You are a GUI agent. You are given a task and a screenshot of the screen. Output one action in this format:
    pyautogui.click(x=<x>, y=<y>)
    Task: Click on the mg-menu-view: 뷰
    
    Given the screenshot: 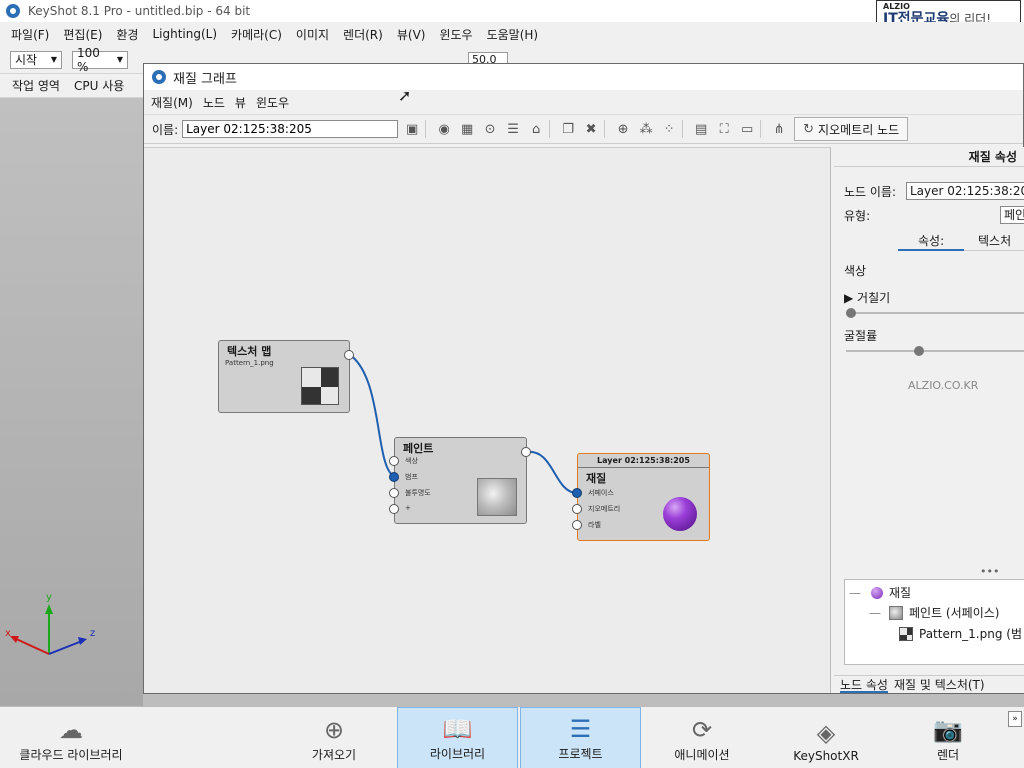 What is the action you would take?
    pyautogui.click(x=240, y=102)
    